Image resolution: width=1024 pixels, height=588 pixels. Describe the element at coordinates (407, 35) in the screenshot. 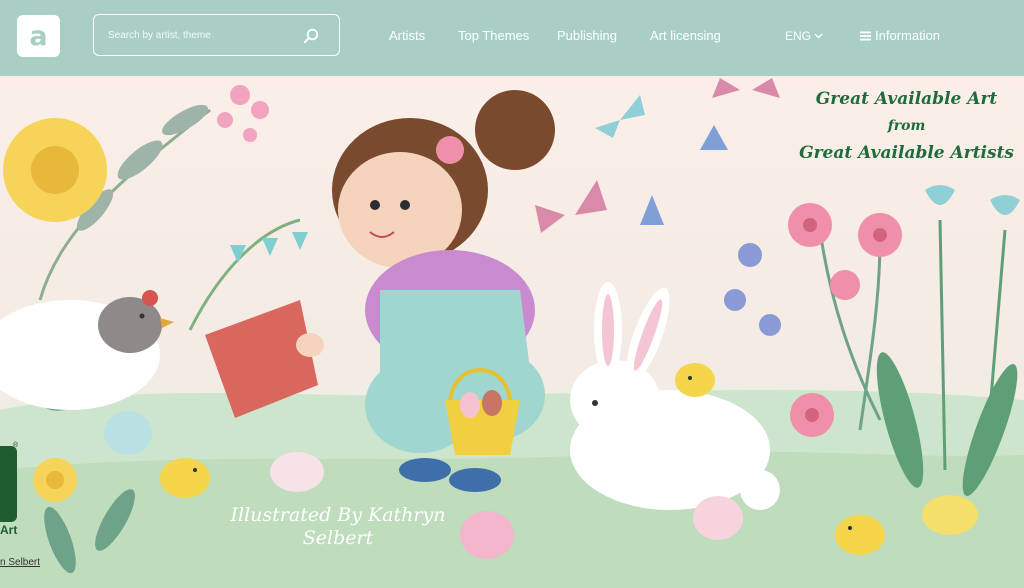

I see `nav-artists: Artists` at that location.